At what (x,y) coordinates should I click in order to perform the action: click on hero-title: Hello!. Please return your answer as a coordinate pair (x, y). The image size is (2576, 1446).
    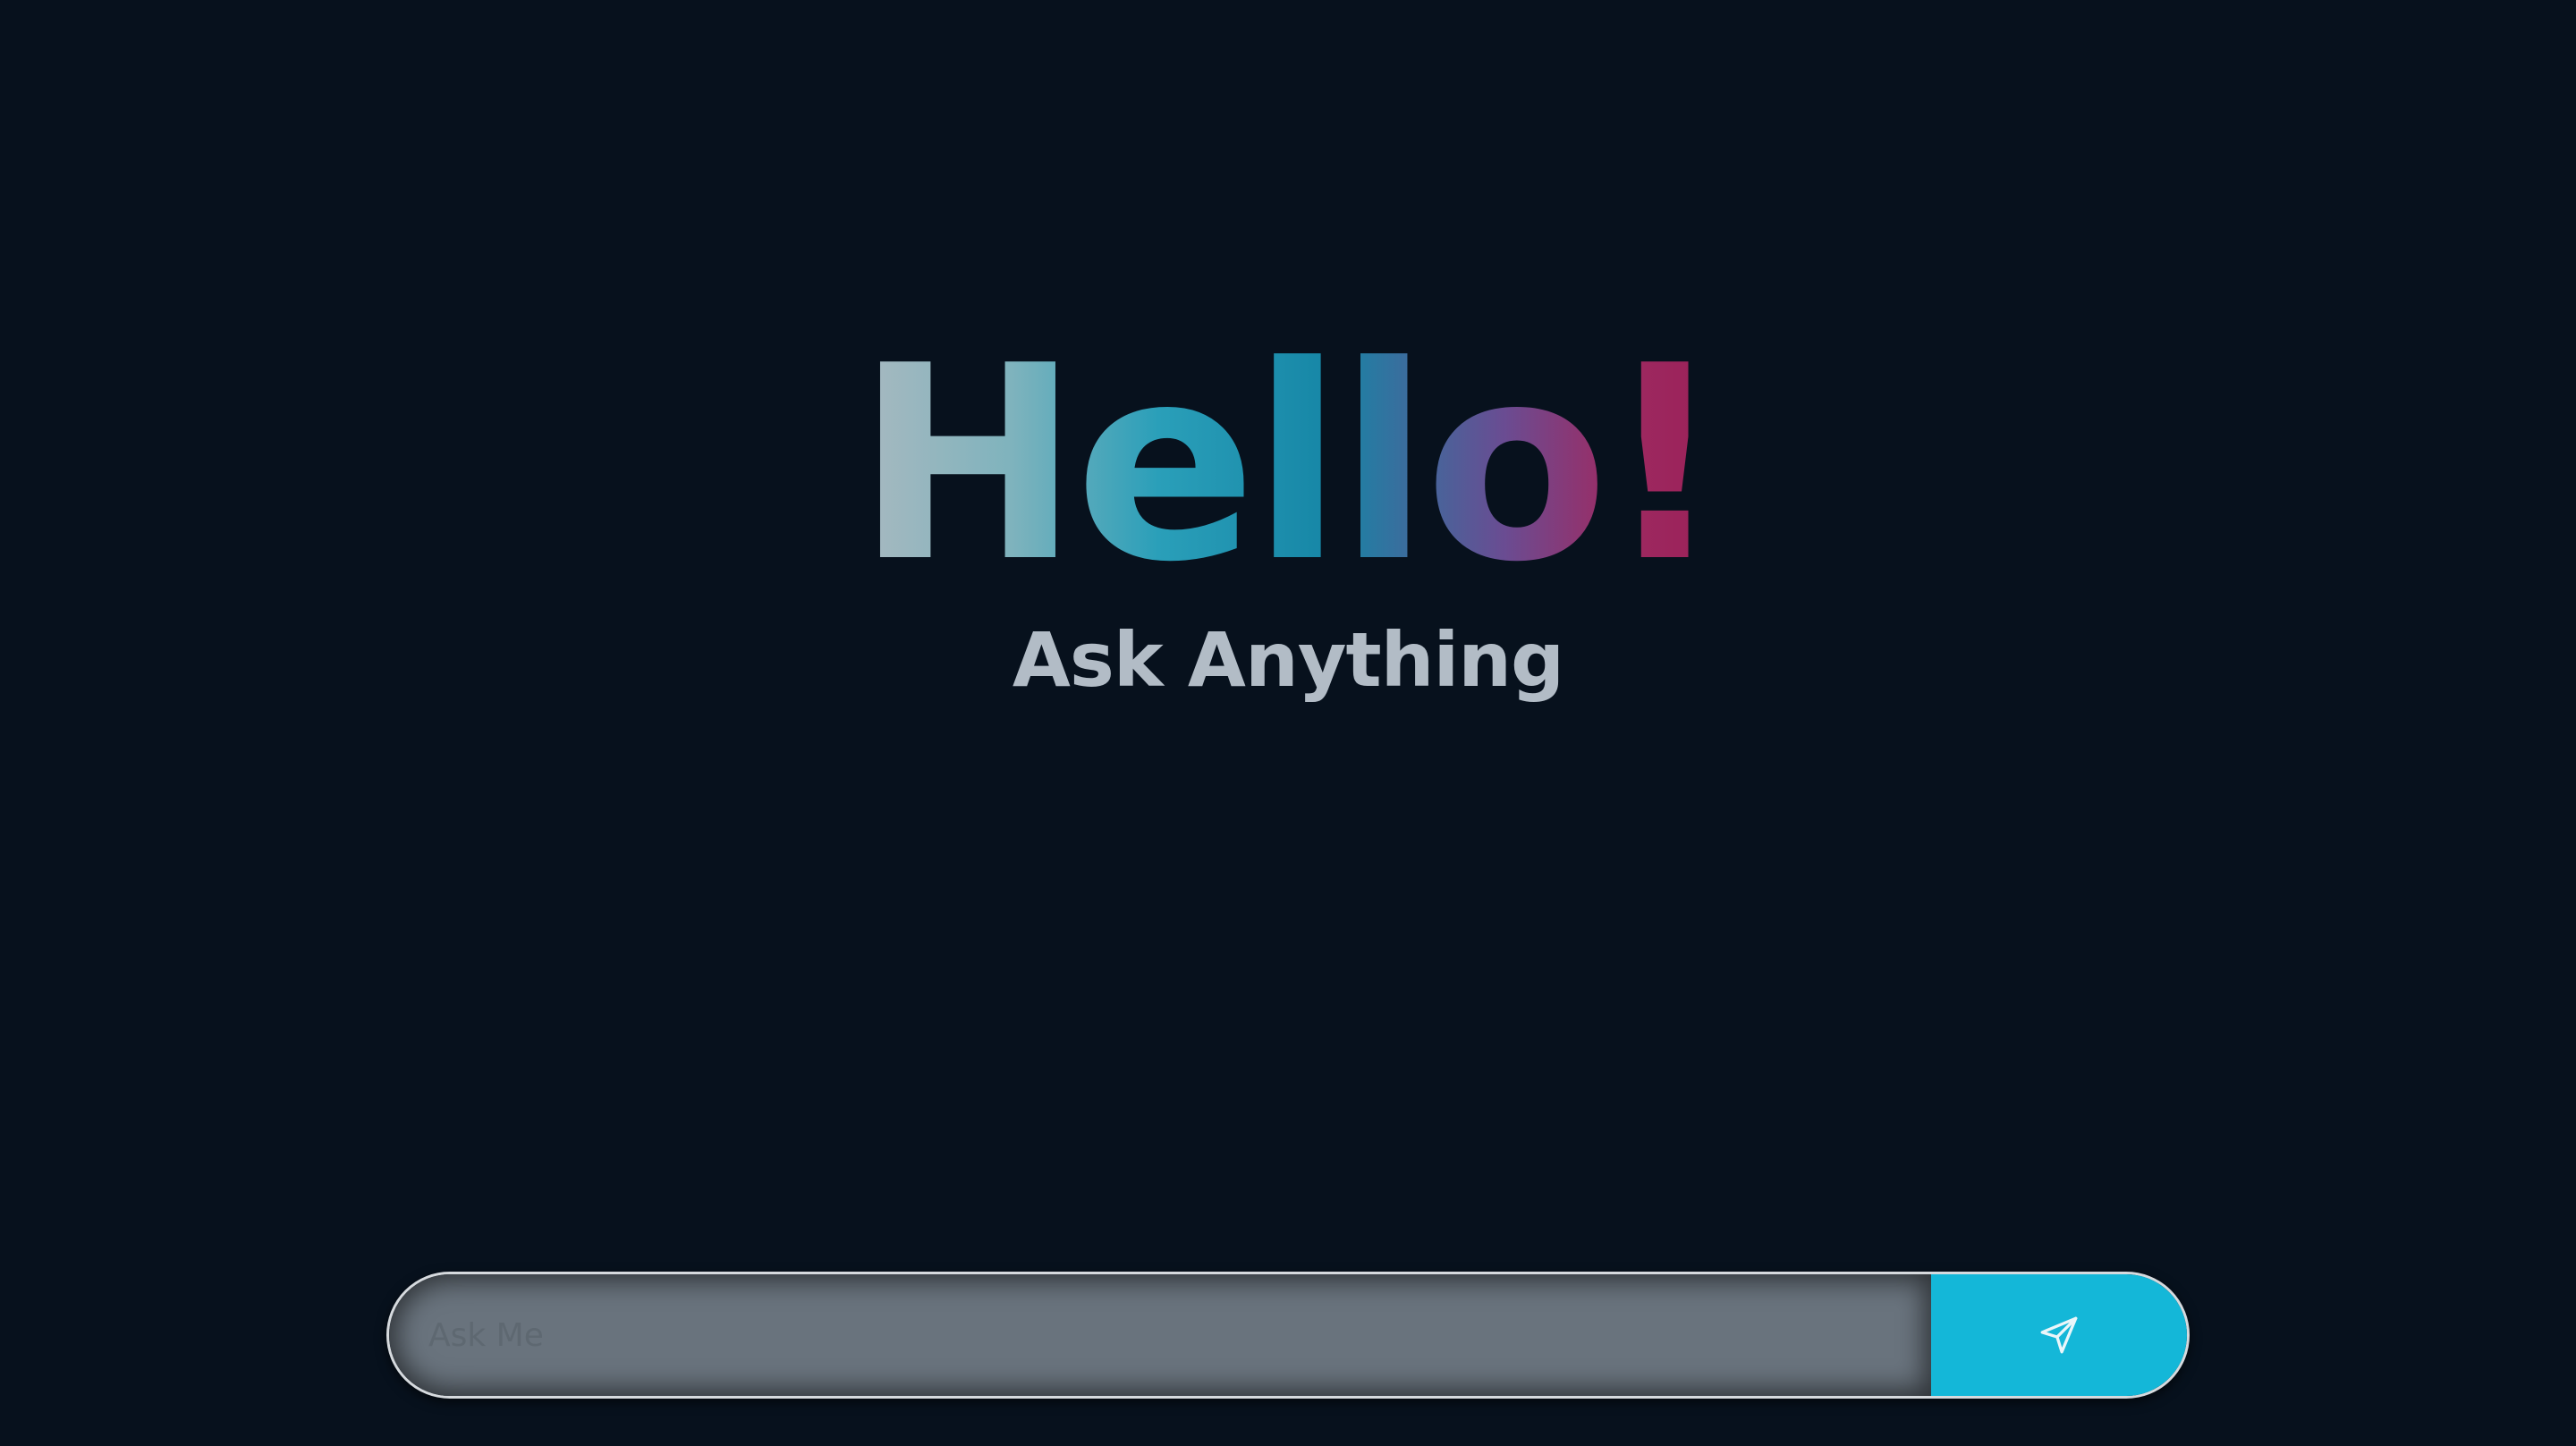
    Looking at the image, I should click on (1290, 465).